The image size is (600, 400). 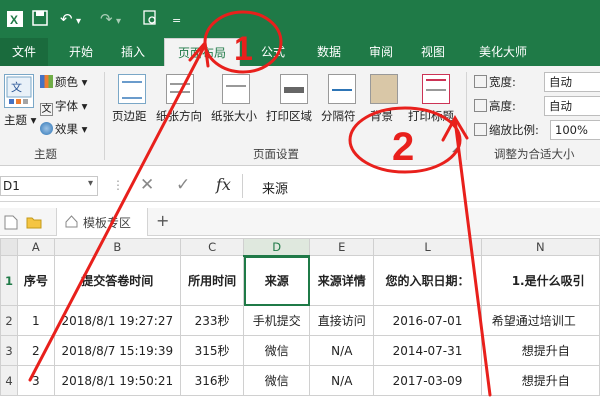 What do you see at coordinates (132, 89) in the screenshot?
I see `margins-icon` at bounding box center [132, 89].